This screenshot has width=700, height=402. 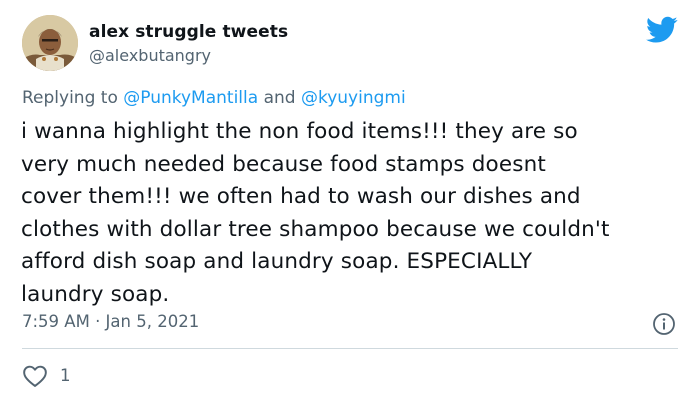 I want to click on mention-link-punkymantilla: @PunkyMantilla, so click(x=190, y=98).